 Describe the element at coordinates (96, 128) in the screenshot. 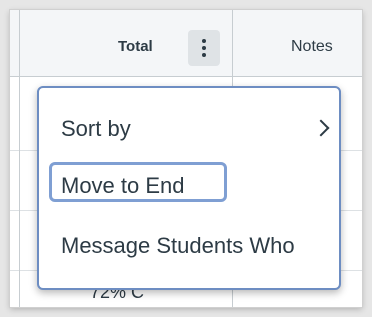

I see `menu-item-label: Sort by` at that location.